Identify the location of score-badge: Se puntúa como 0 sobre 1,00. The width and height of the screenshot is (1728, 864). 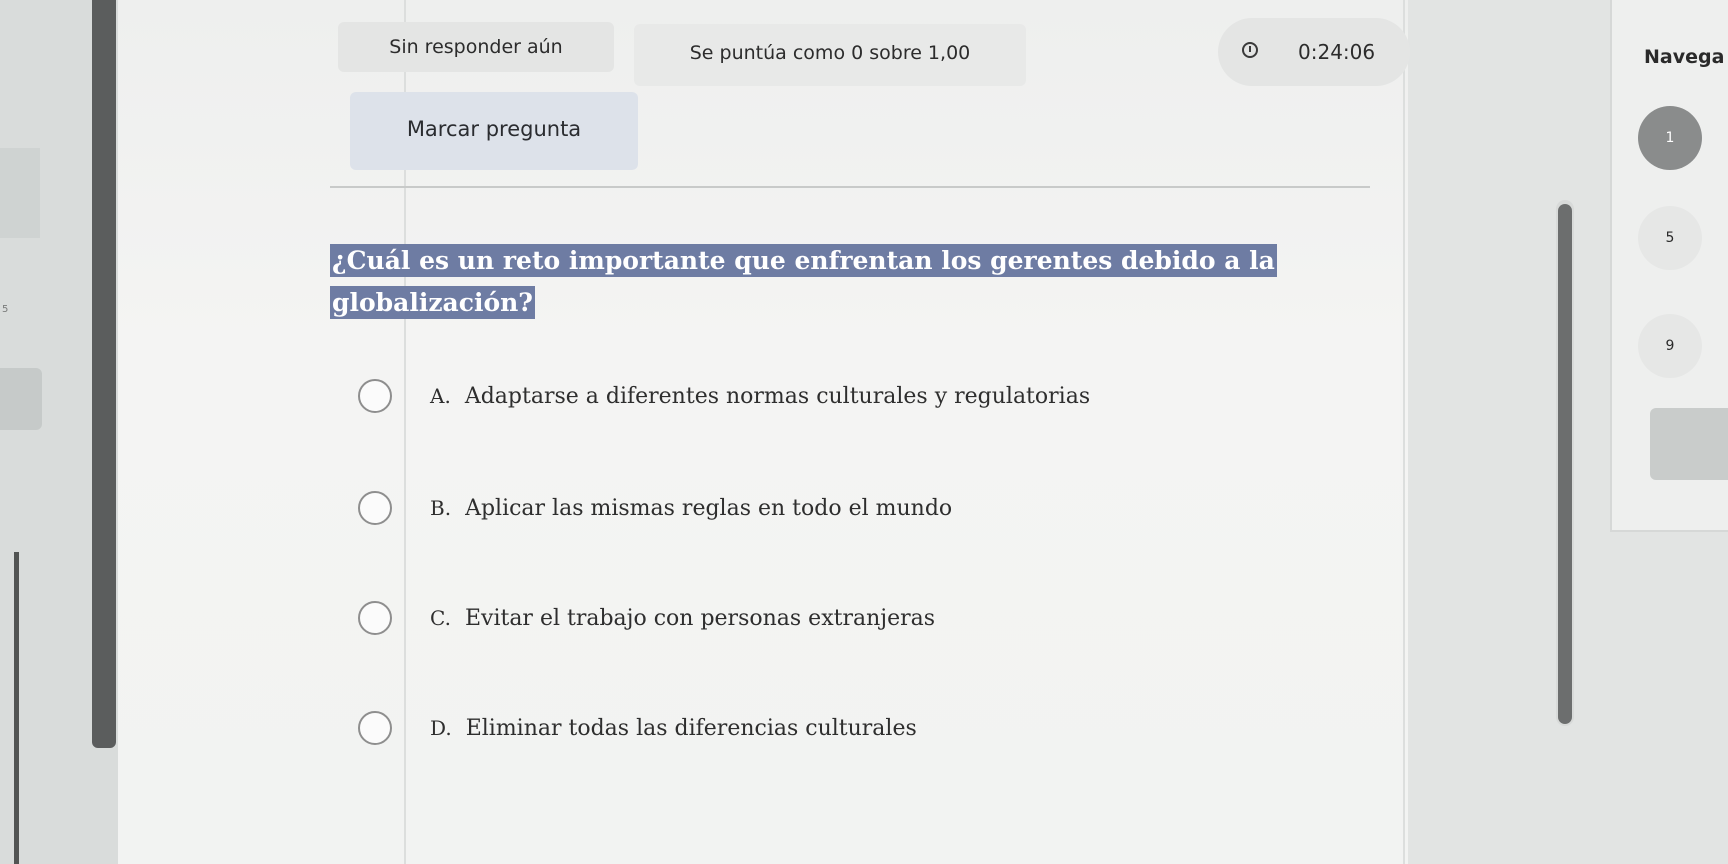
(830, 55).